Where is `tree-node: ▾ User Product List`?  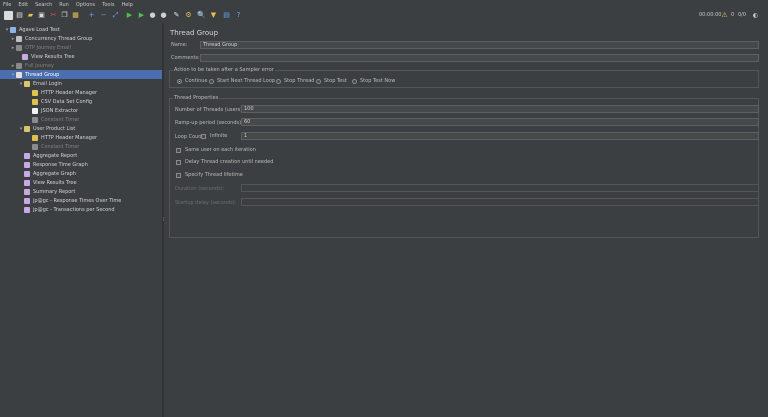 tree-node: ▾ User Product List is located at coordinates (46, 128).